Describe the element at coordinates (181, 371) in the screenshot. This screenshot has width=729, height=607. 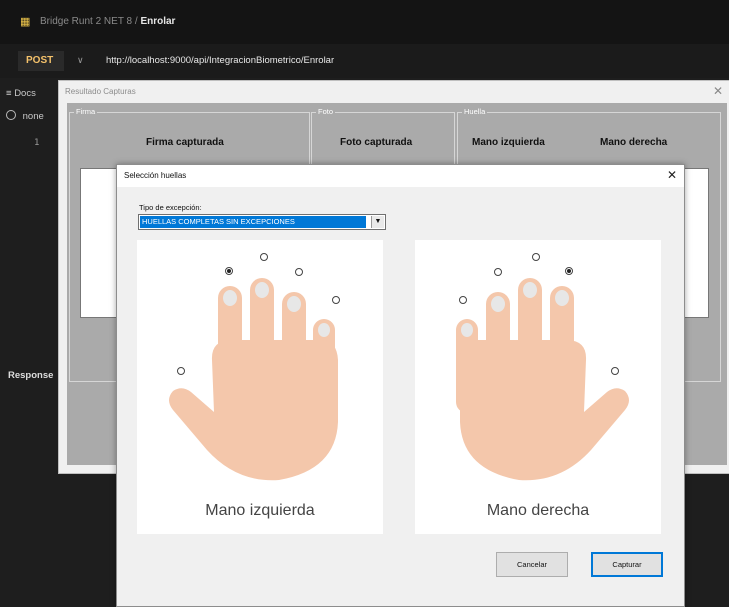
I see `left-little-finger-radio` at that location.